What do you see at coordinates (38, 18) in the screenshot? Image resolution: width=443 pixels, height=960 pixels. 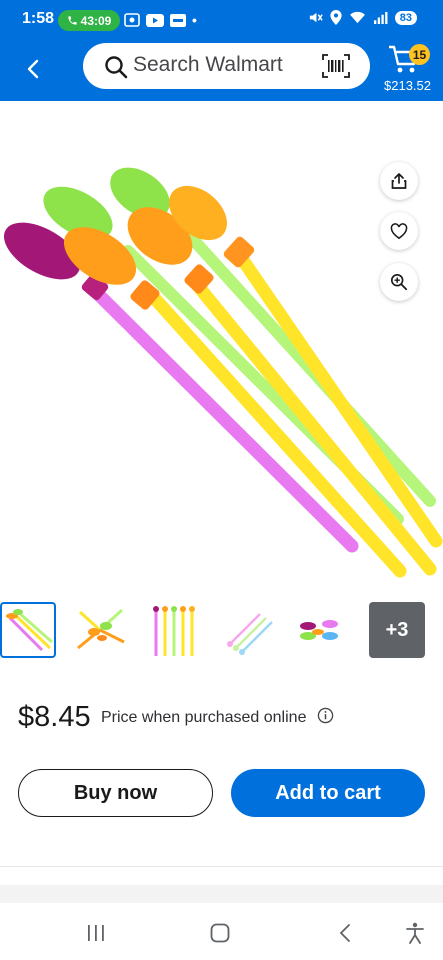 I see `status-time: 1:58` at bounding box center [38, 18].